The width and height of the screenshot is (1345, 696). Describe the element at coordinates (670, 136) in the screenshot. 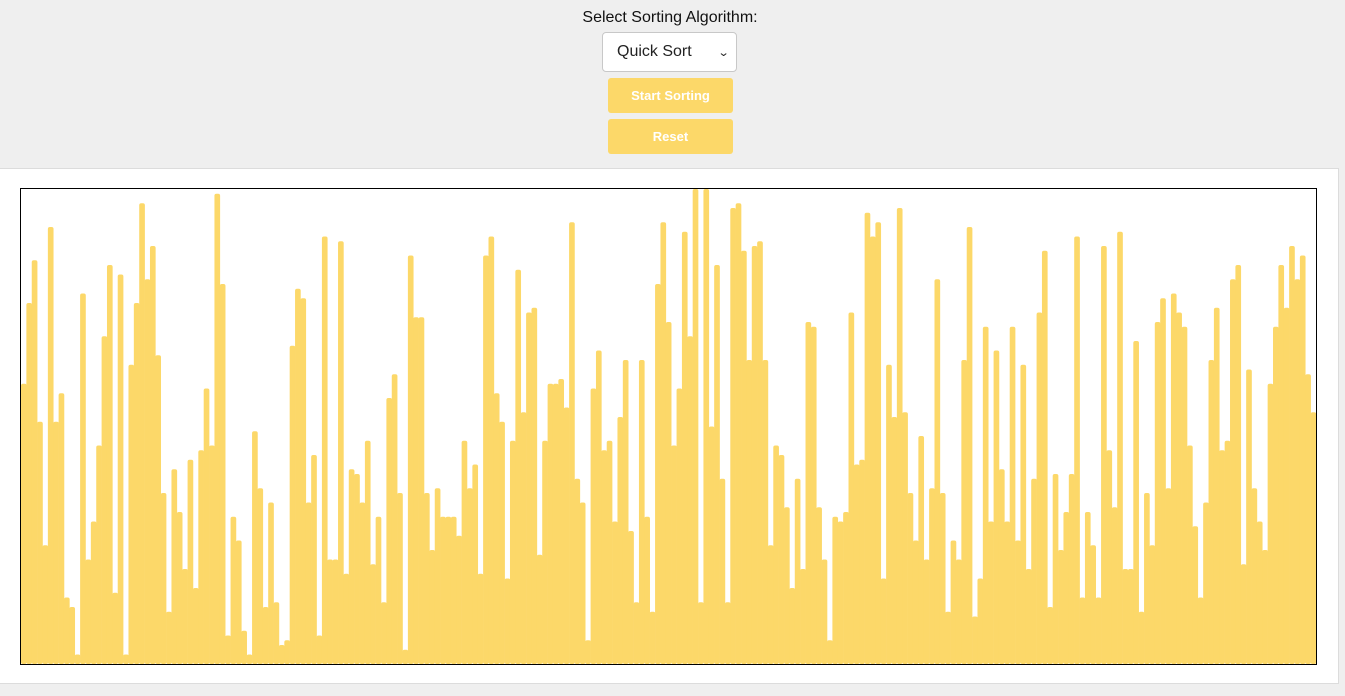

I see `reset-button: Reset` at that location.